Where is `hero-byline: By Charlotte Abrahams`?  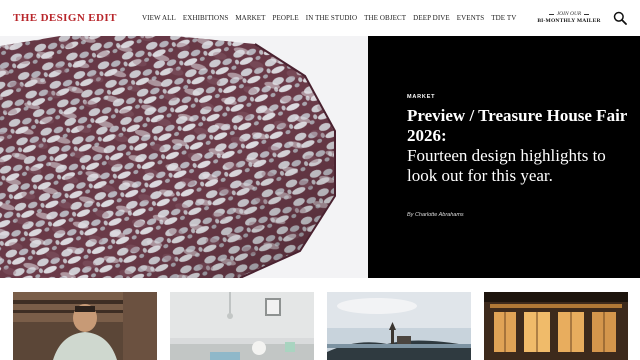
hero-byline: By Charlotte Abrahams is located at coordinates (435, 215).